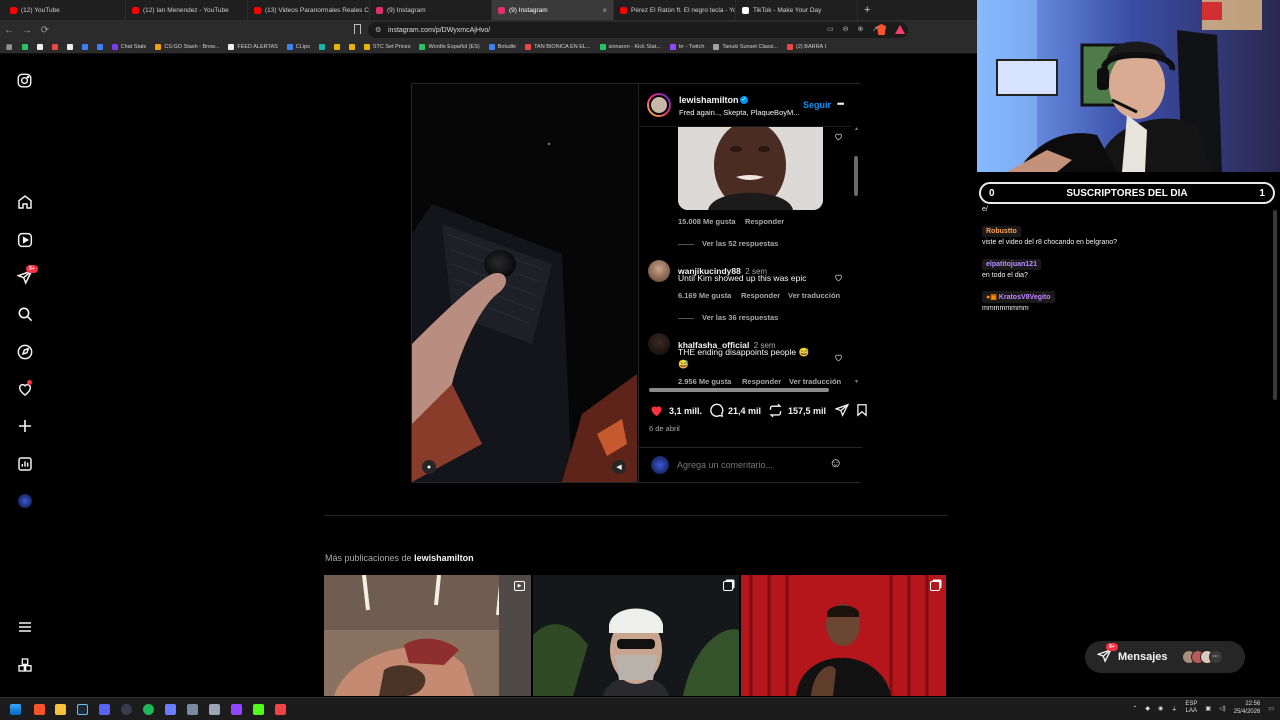 This screenshot has height=720, width=1280. What do you see at coordinates (744, 411) in the screenshot?
I see `comment-count: 21,4 mil` at bounding box center [744, 411].